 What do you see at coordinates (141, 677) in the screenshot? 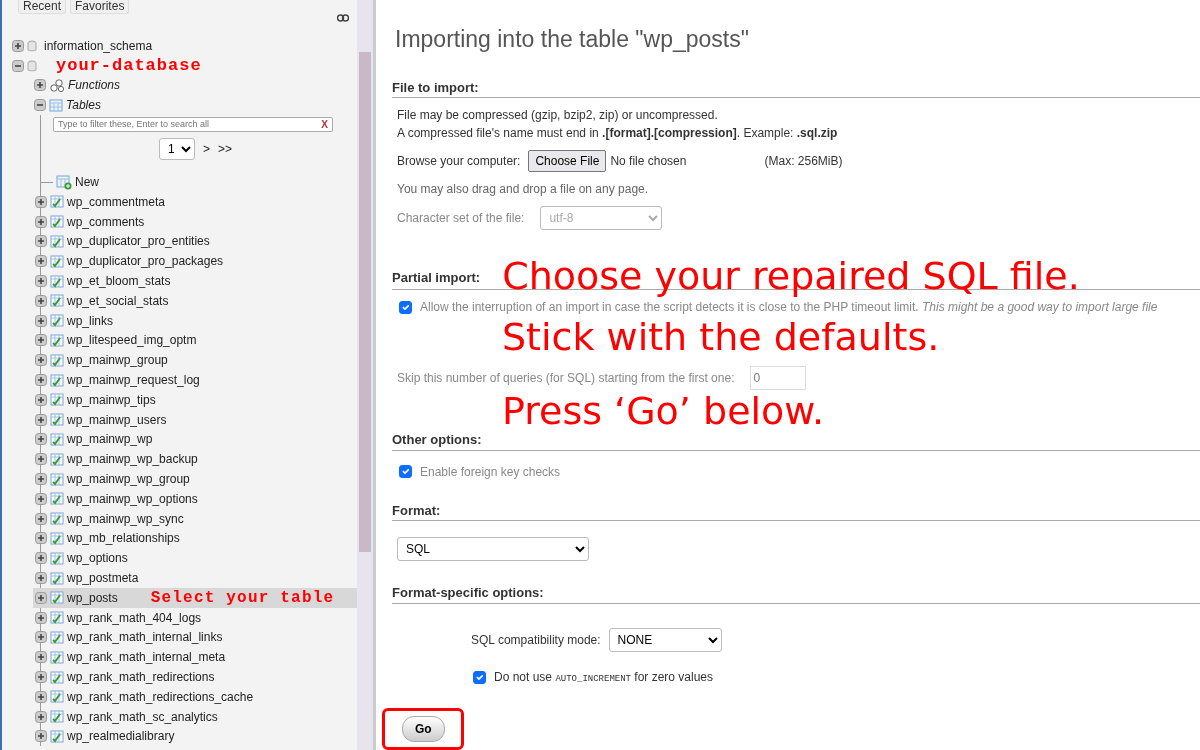
I see `table-name: wp_rank_math_redirections` at bounding box center [141, 677].